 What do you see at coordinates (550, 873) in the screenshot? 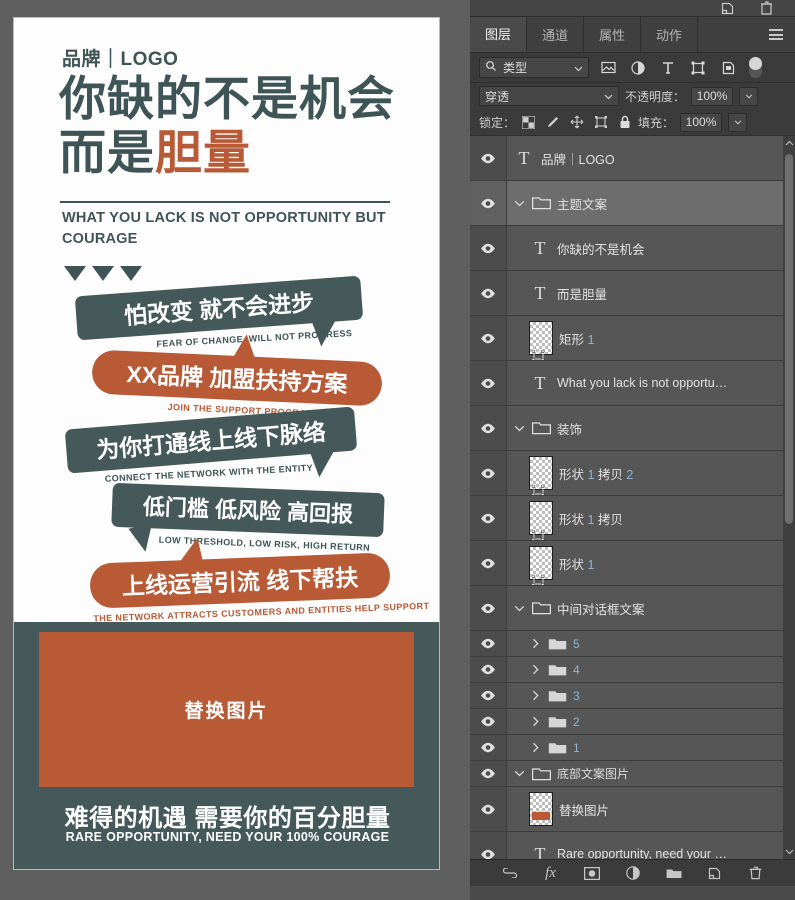
I see `layer-style-fx-icon: fx` at bounding box center [550, 873].